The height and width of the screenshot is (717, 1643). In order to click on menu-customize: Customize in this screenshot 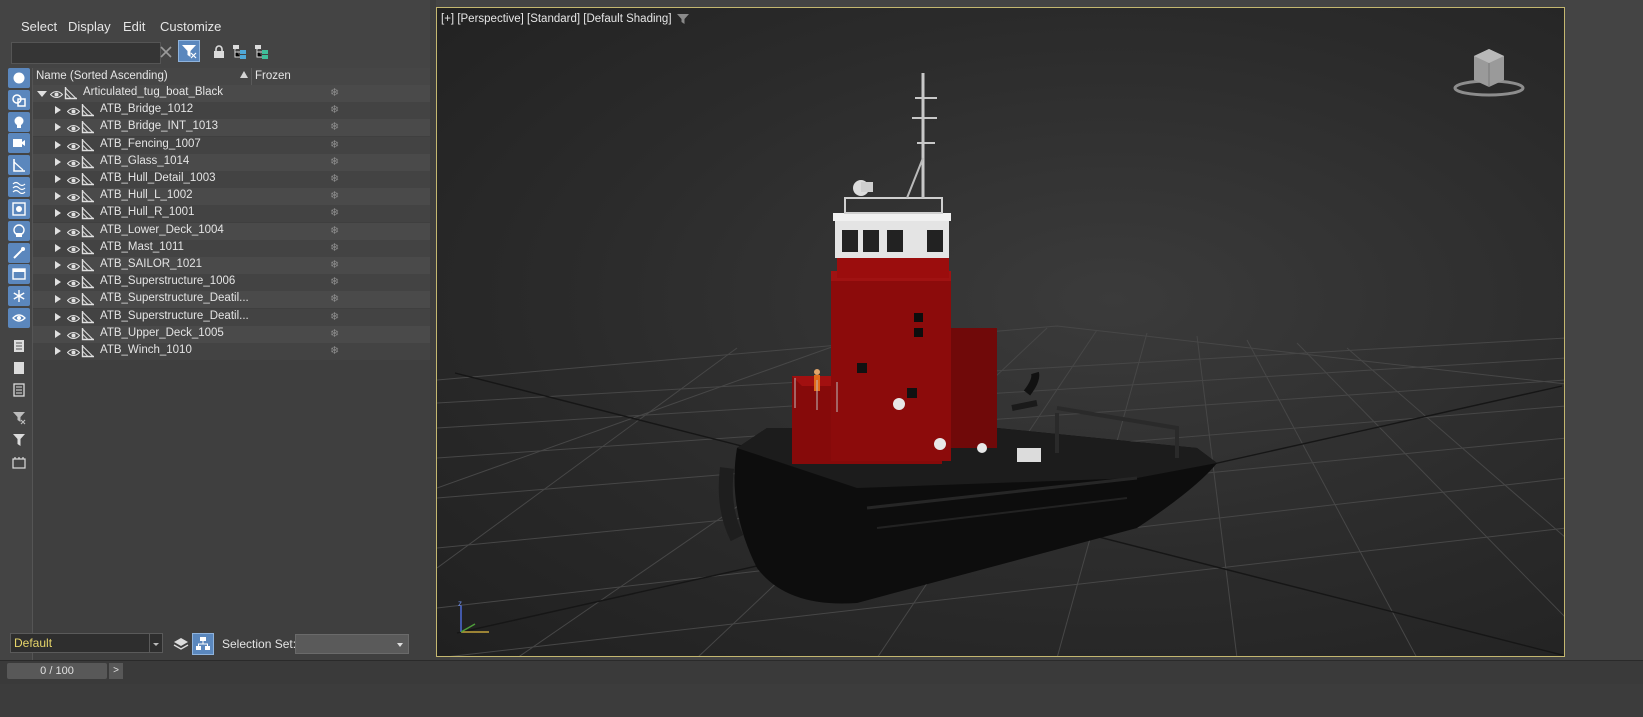, I will do `click(190, 26)`.